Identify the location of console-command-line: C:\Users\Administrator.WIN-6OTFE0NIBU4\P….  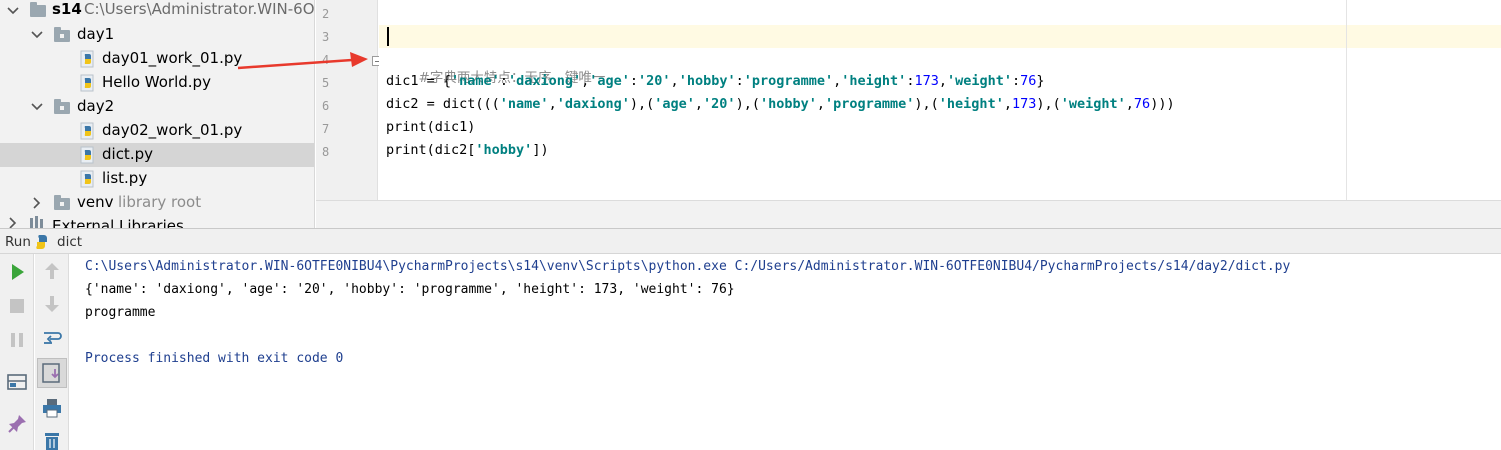
(688, 266).